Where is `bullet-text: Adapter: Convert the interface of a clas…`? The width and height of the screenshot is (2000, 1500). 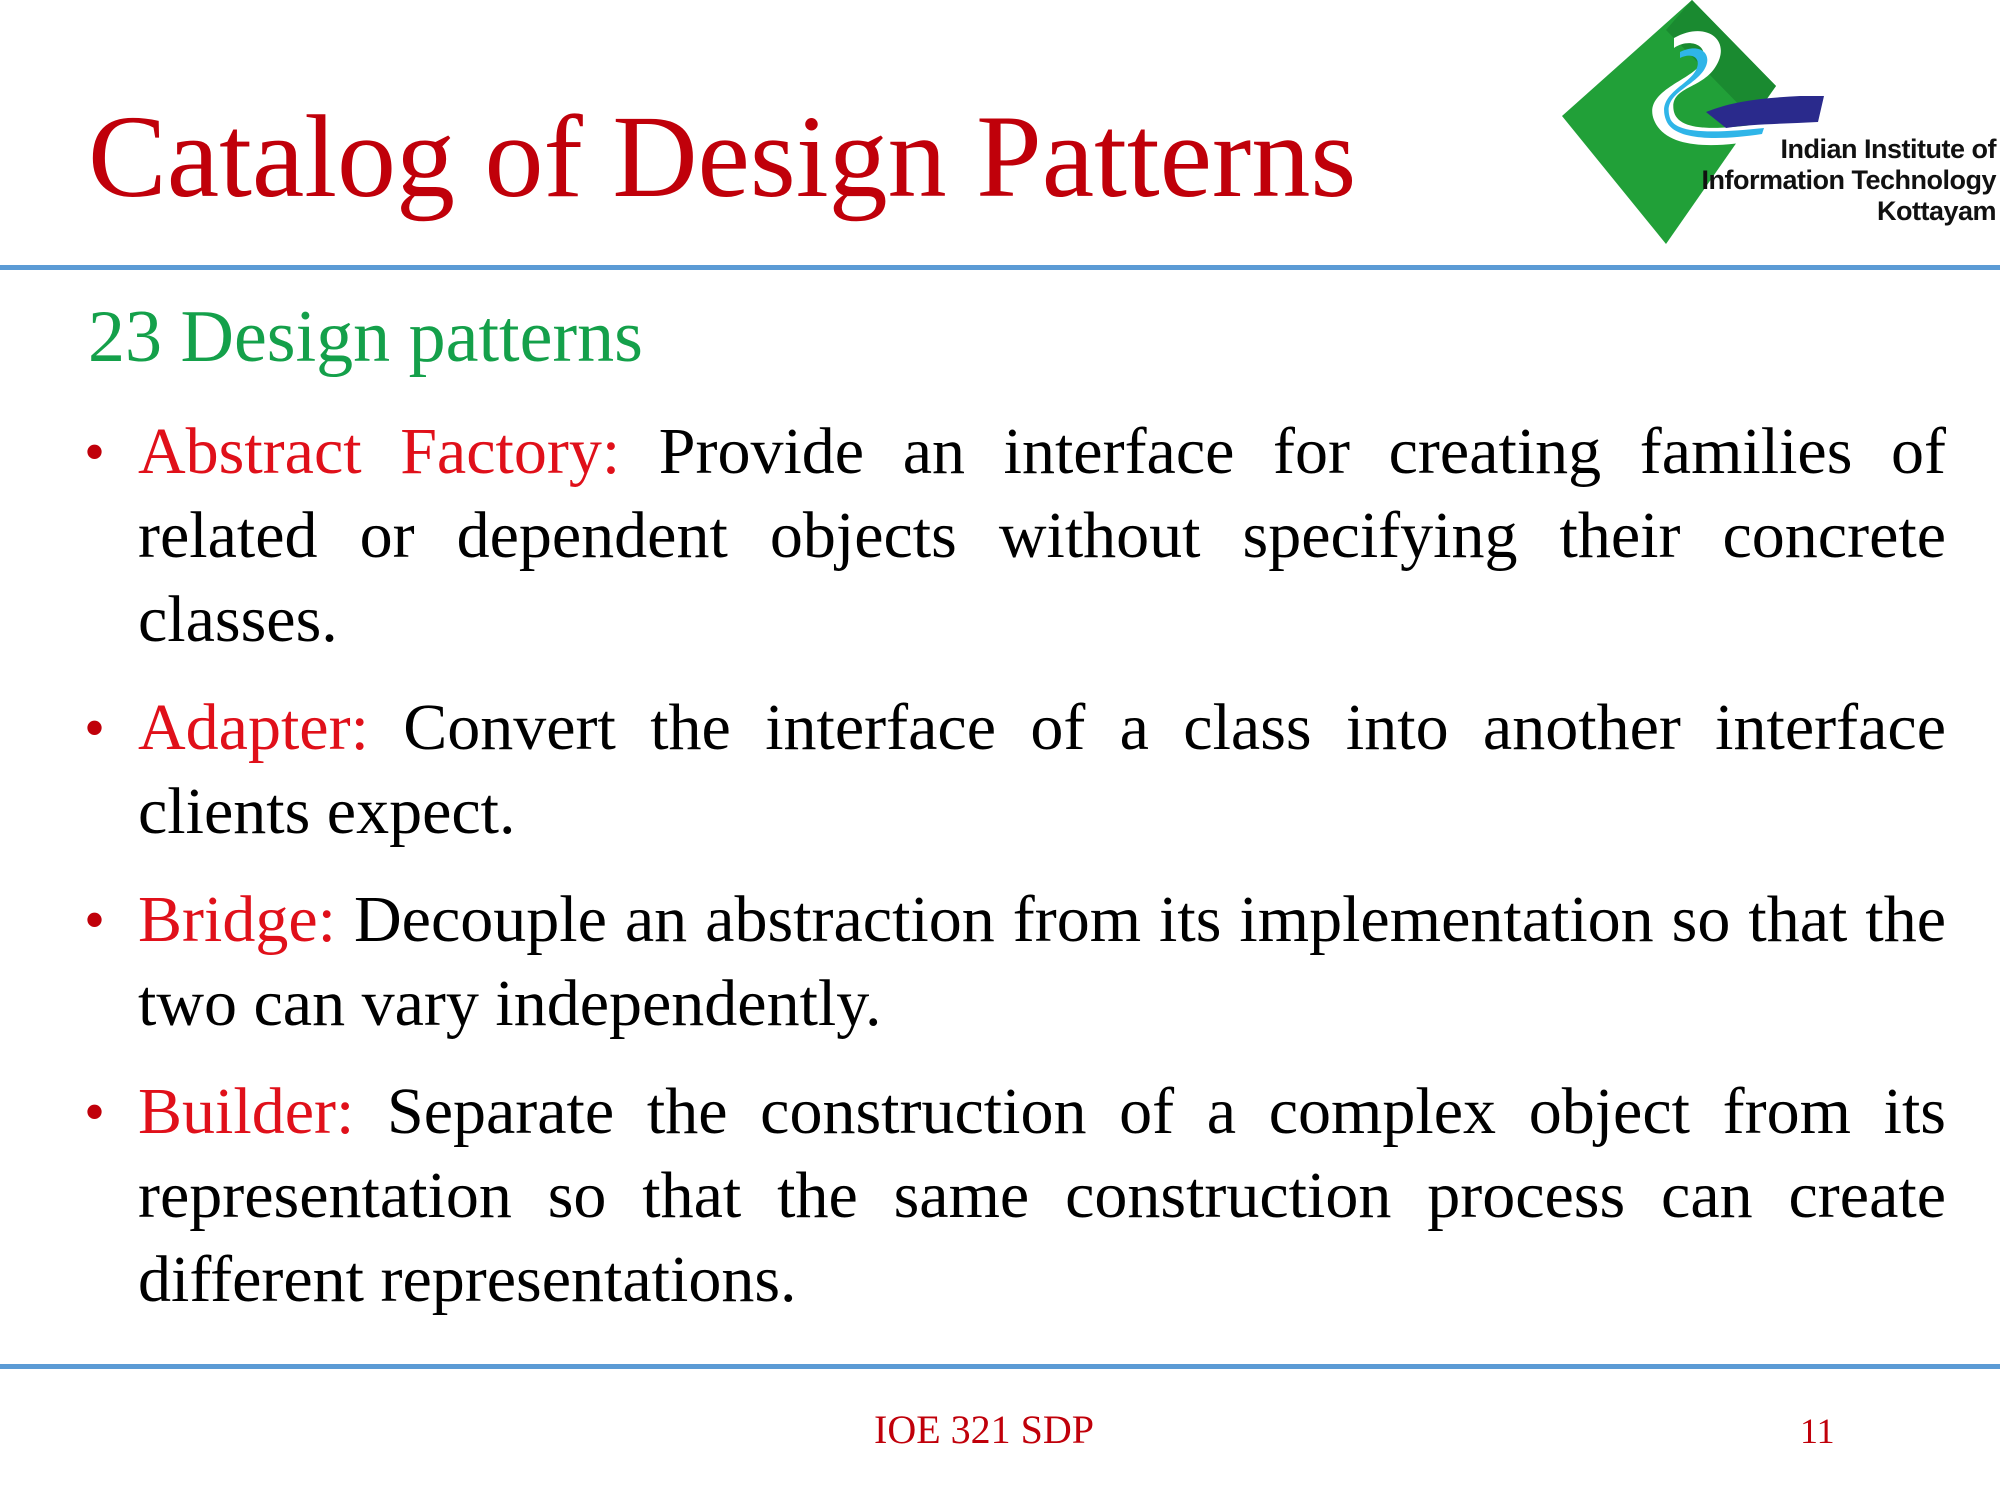
bullet-text: Adapter: Convert the interface of a clas… is located at coordinates (1042, 770).